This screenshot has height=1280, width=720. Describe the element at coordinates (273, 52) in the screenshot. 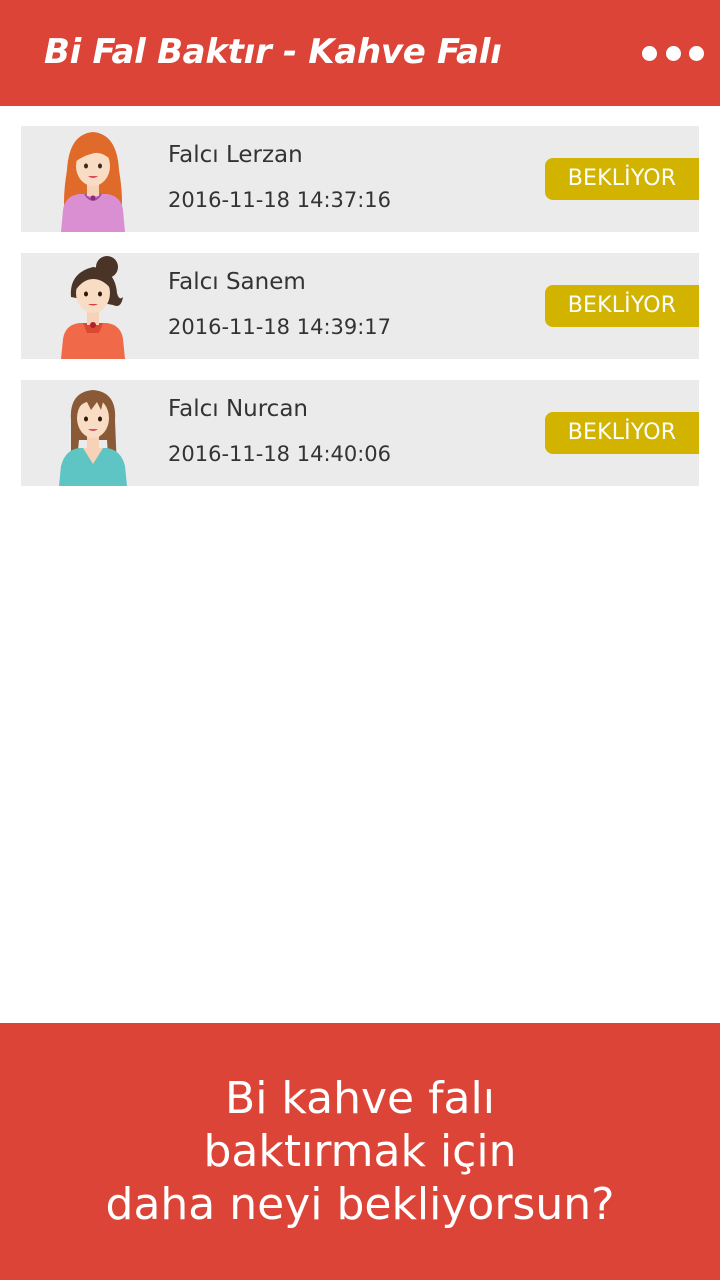

I see `app-title: Bi Fal Baktır - Kahve Falı` at that location.